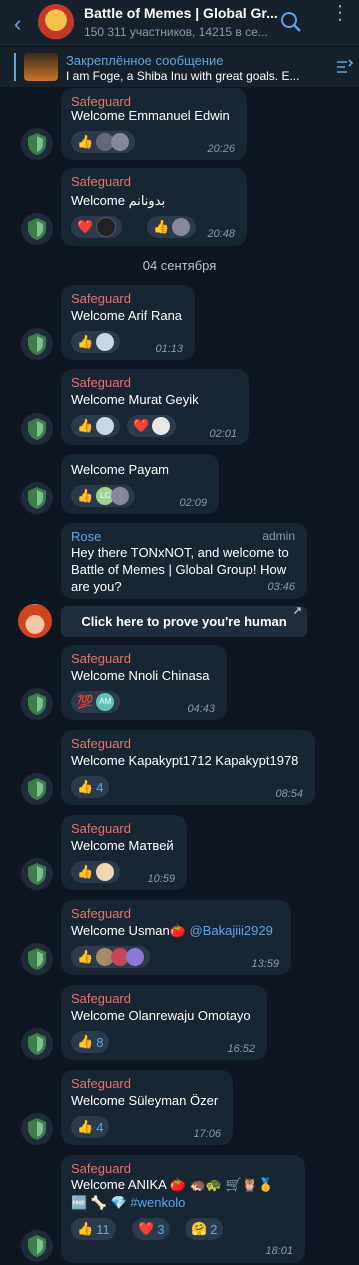  I want to click on reaction-like: 👍 11, so click(93, 1229).